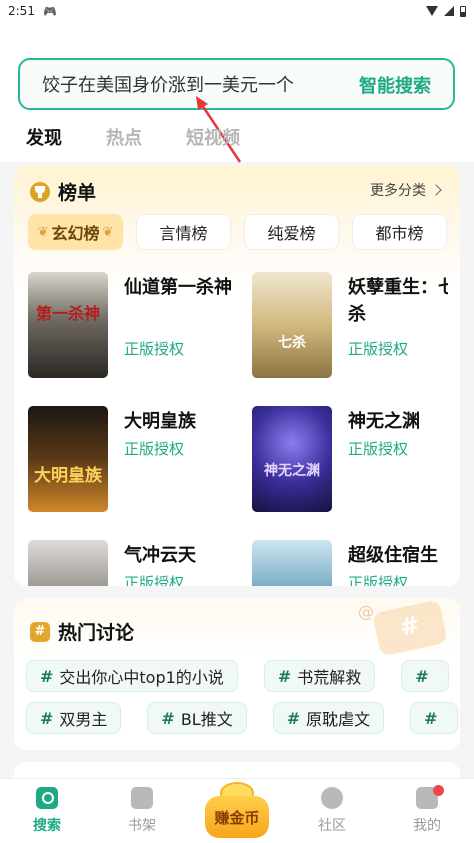 The height and width of the screenshot is (843, 474). What do you see at coordinates (350, 466) in the screenshot?
I see `book-item: 神无之渊 神无之渊 正版授权` at bounding box center [350, 466].